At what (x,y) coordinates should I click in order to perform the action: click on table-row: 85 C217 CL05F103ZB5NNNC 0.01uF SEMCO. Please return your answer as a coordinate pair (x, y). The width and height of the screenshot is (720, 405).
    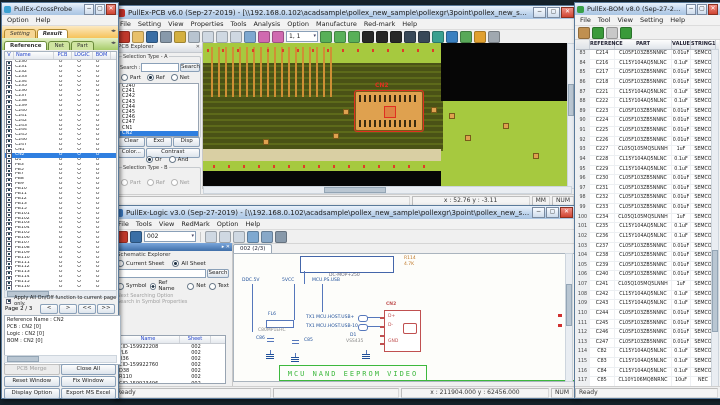
    Looking at the image, I should click on (647, 74).